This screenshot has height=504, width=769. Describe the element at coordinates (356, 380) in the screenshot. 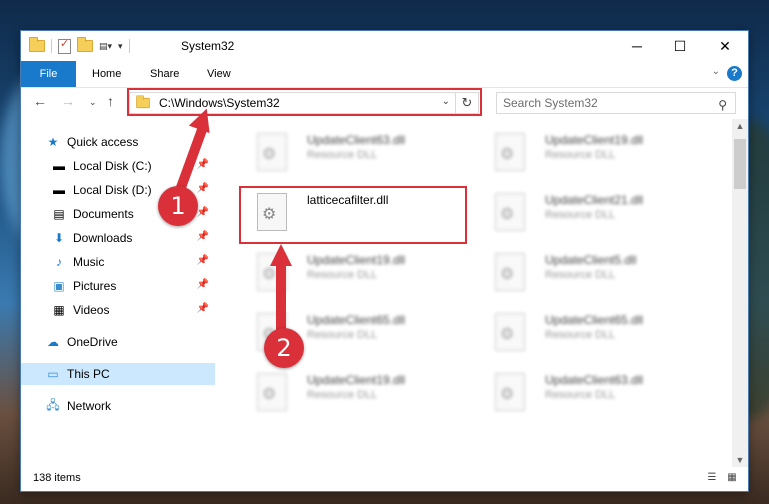

I see `file-name: UpdateClient19.dll` at that location.